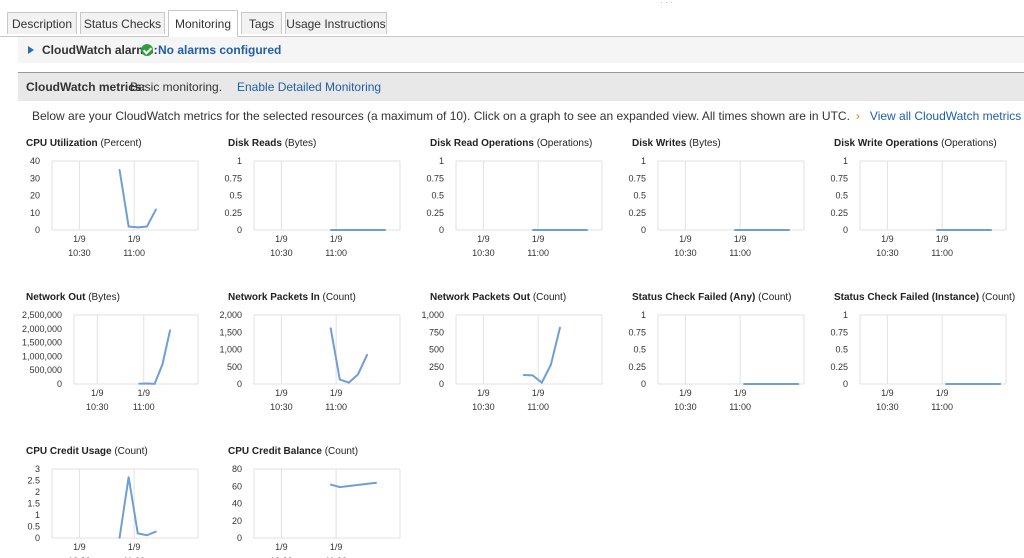 This screenshot has width=1024, height=558. I want to click on view-all-metrics-link: View all CloudWatch metrics, so click(945, 116).